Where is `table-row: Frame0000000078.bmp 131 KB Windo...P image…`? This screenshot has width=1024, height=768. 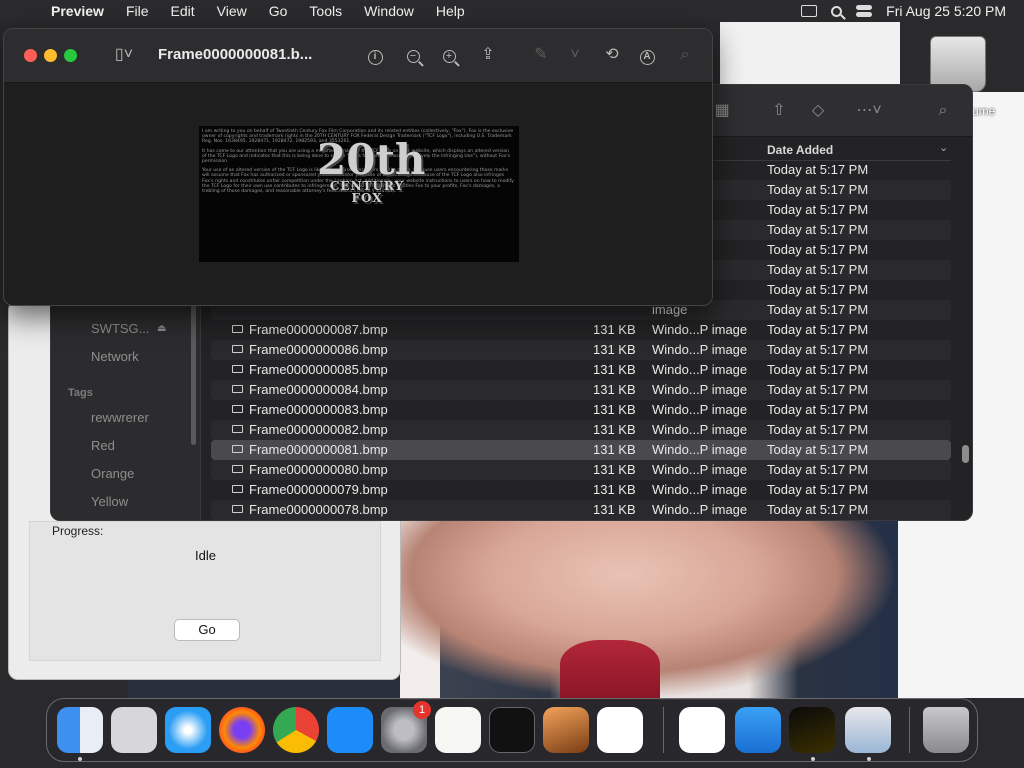 table-row: Frame0000000078.bmp 131 KB Windo...P image… is located at coordinates (581, 510).